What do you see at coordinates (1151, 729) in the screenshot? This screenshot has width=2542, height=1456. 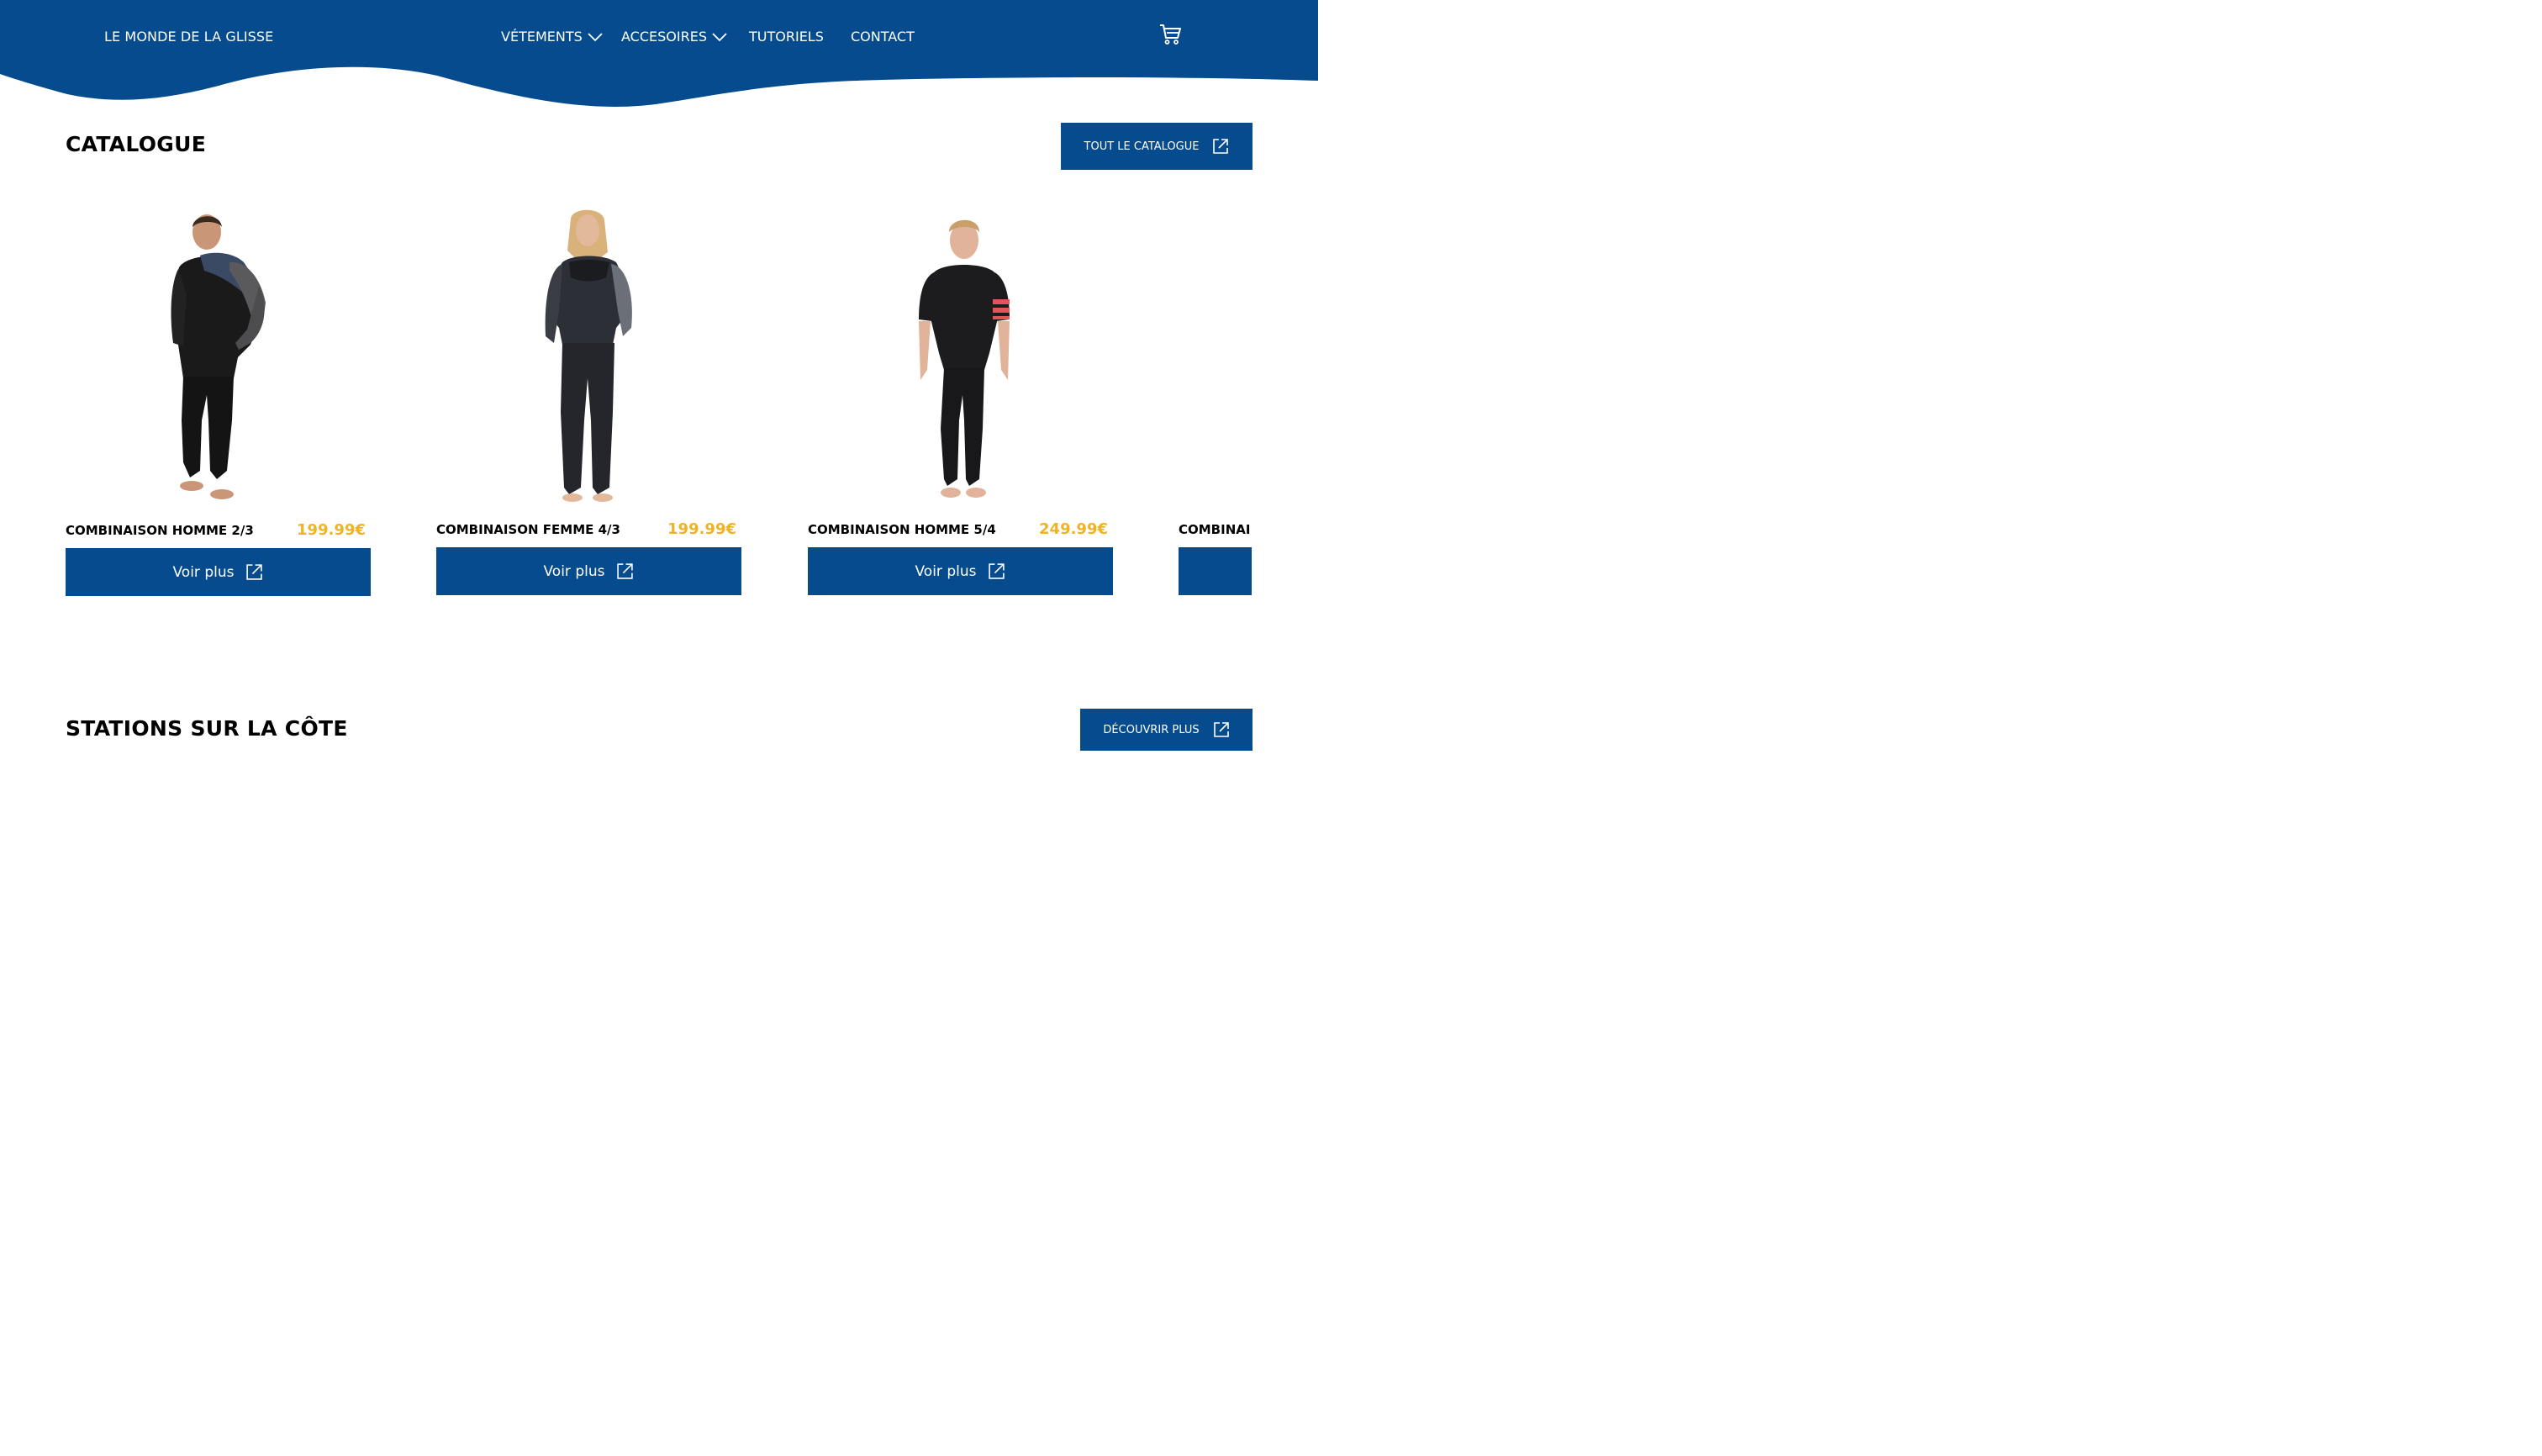 I see `discover-more-label: DÉCOUVRIR PLUS` at bounding box center [1151, 729].